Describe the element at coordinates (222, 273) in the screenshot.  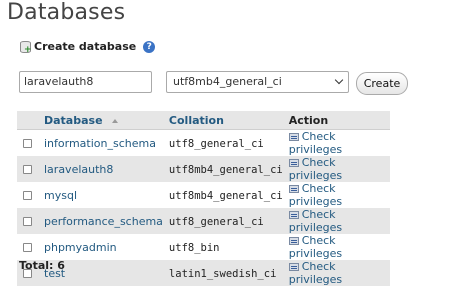
I see `collation-value: latin1_swedish_ci` at that location.